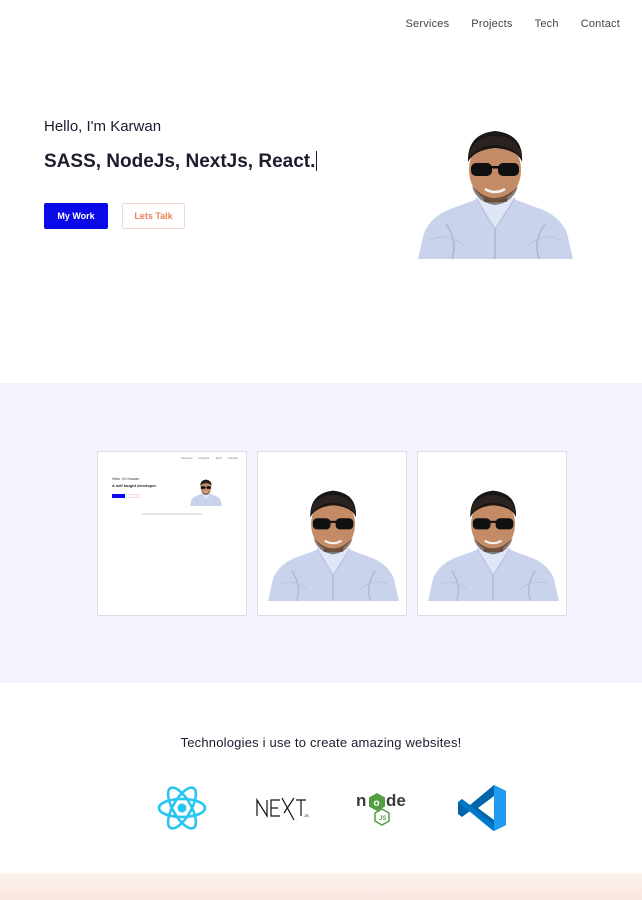 The width and height of the screenshot is (642, 900). I want to click on svg-text: o, so click(377, 803).